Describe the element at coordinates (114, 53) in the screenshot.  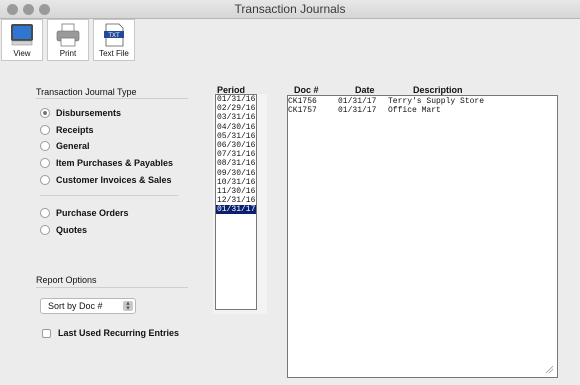
I see `text-file-label: Text File` at that location.